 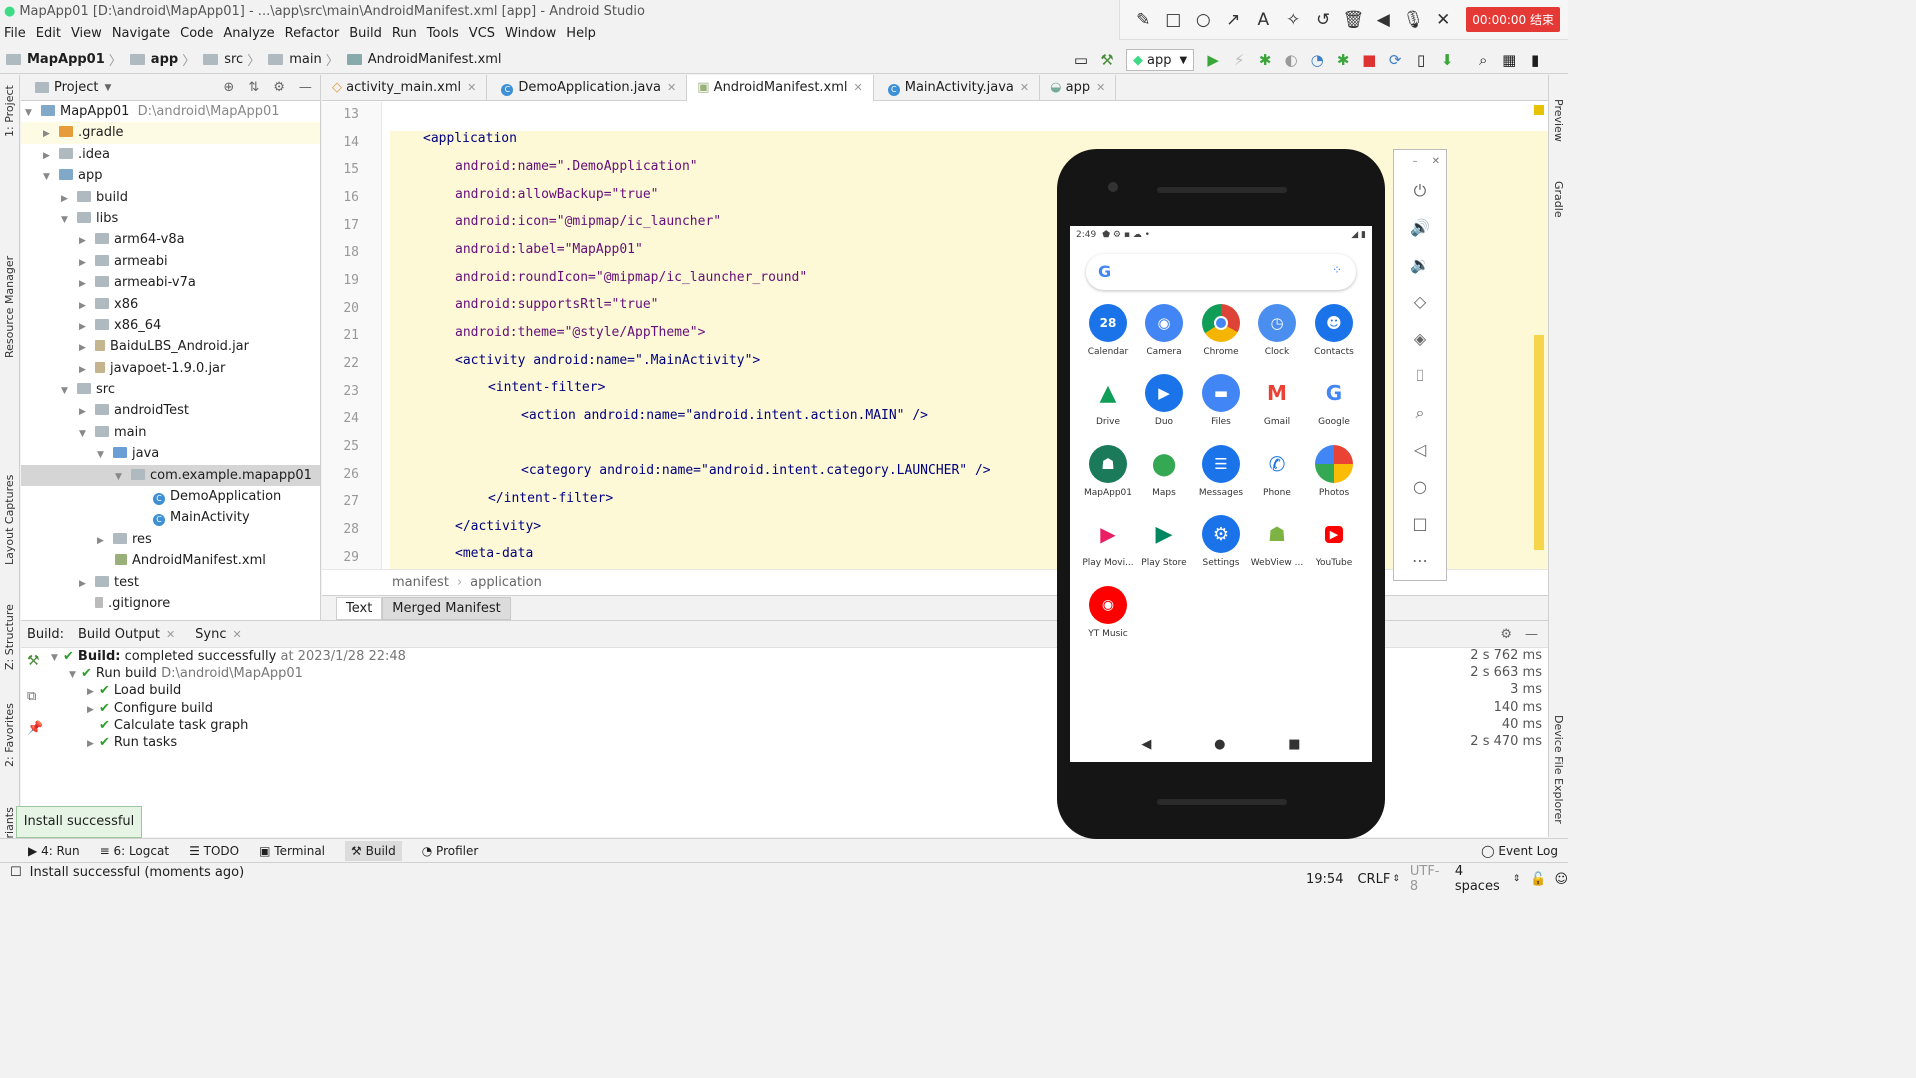 What do you see at coordinates (170, 603) in the screenshot?
I see `tree-row-gitignore: .gitignore` at bounding box center [170, 603].